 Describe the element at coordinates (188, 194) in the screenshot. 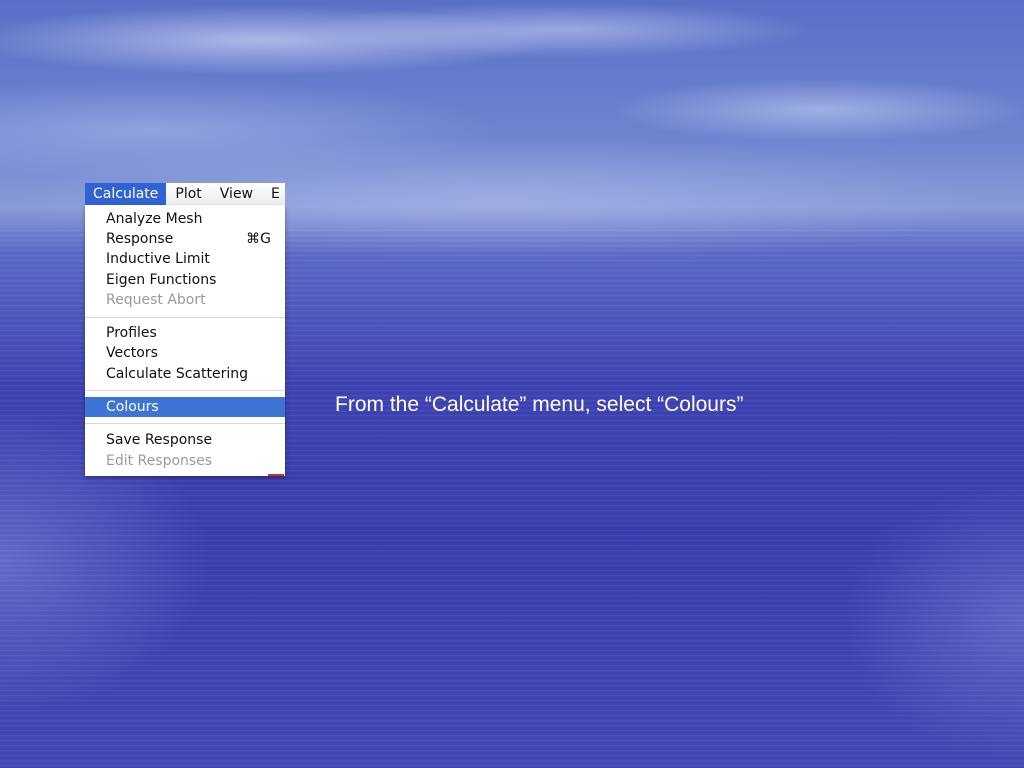

I see `menubar-plot: Plot` at that location.